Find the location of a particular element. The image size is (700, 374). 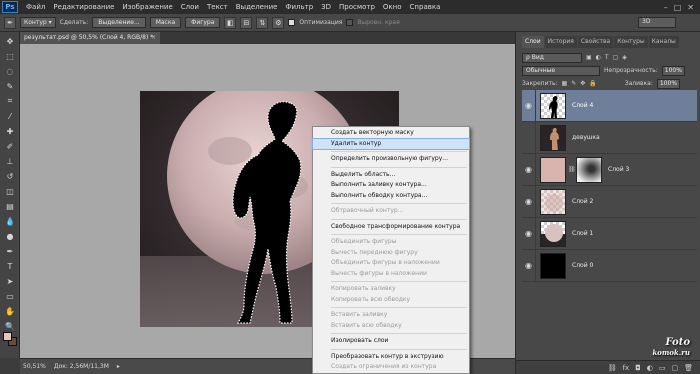

context-menu-item: Создать векторную маску is located at coordinates (391, 133).